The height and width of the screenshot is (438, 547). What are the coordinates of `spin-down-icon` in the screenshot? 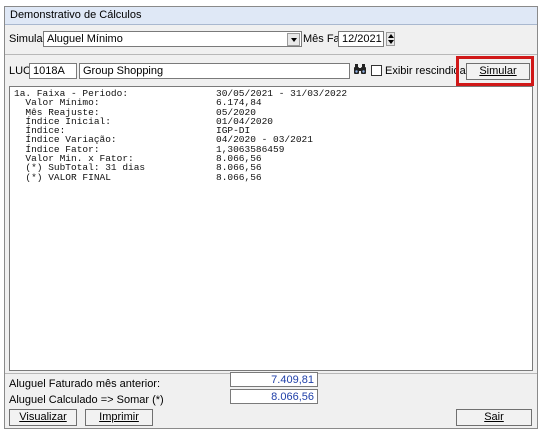 It's located at (391, 42).